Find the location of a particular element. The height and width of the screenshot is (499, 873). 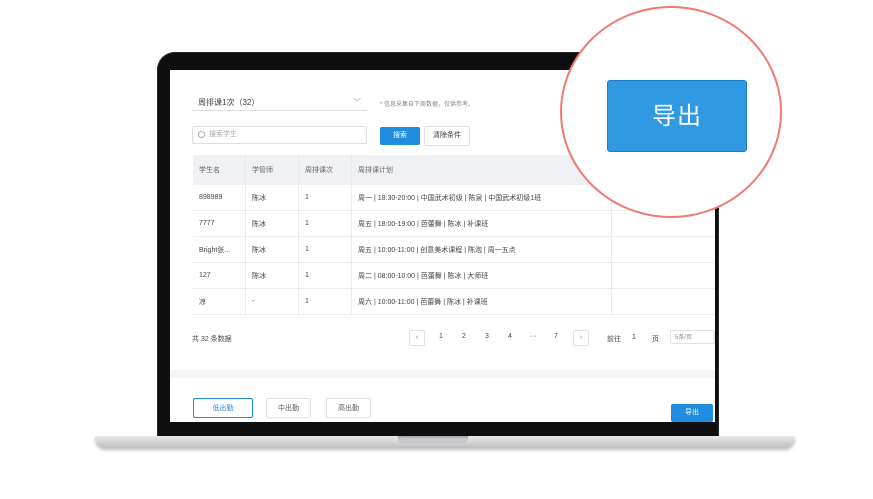

search-icon is located at coordinates (201, 134).